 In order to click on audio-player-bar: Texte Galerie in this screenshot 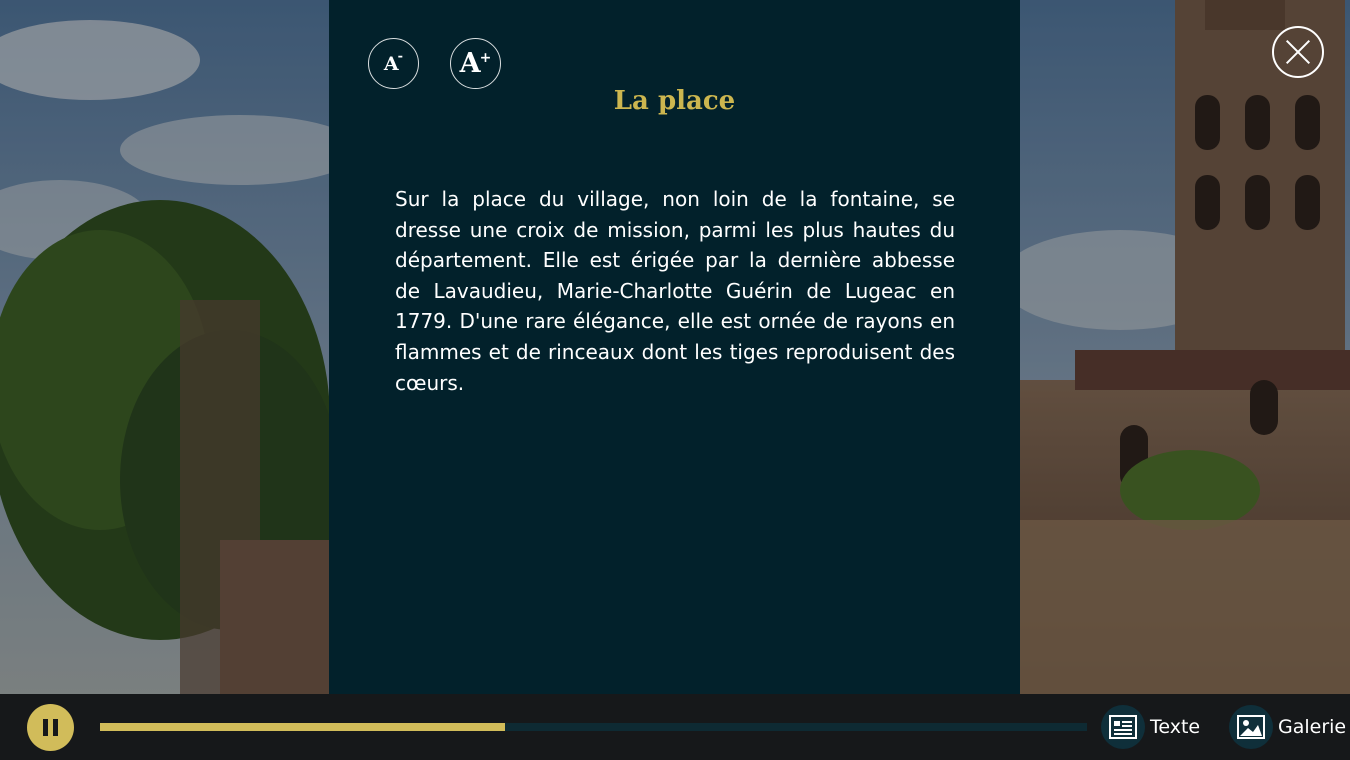, I will do `click(675, 727)`.